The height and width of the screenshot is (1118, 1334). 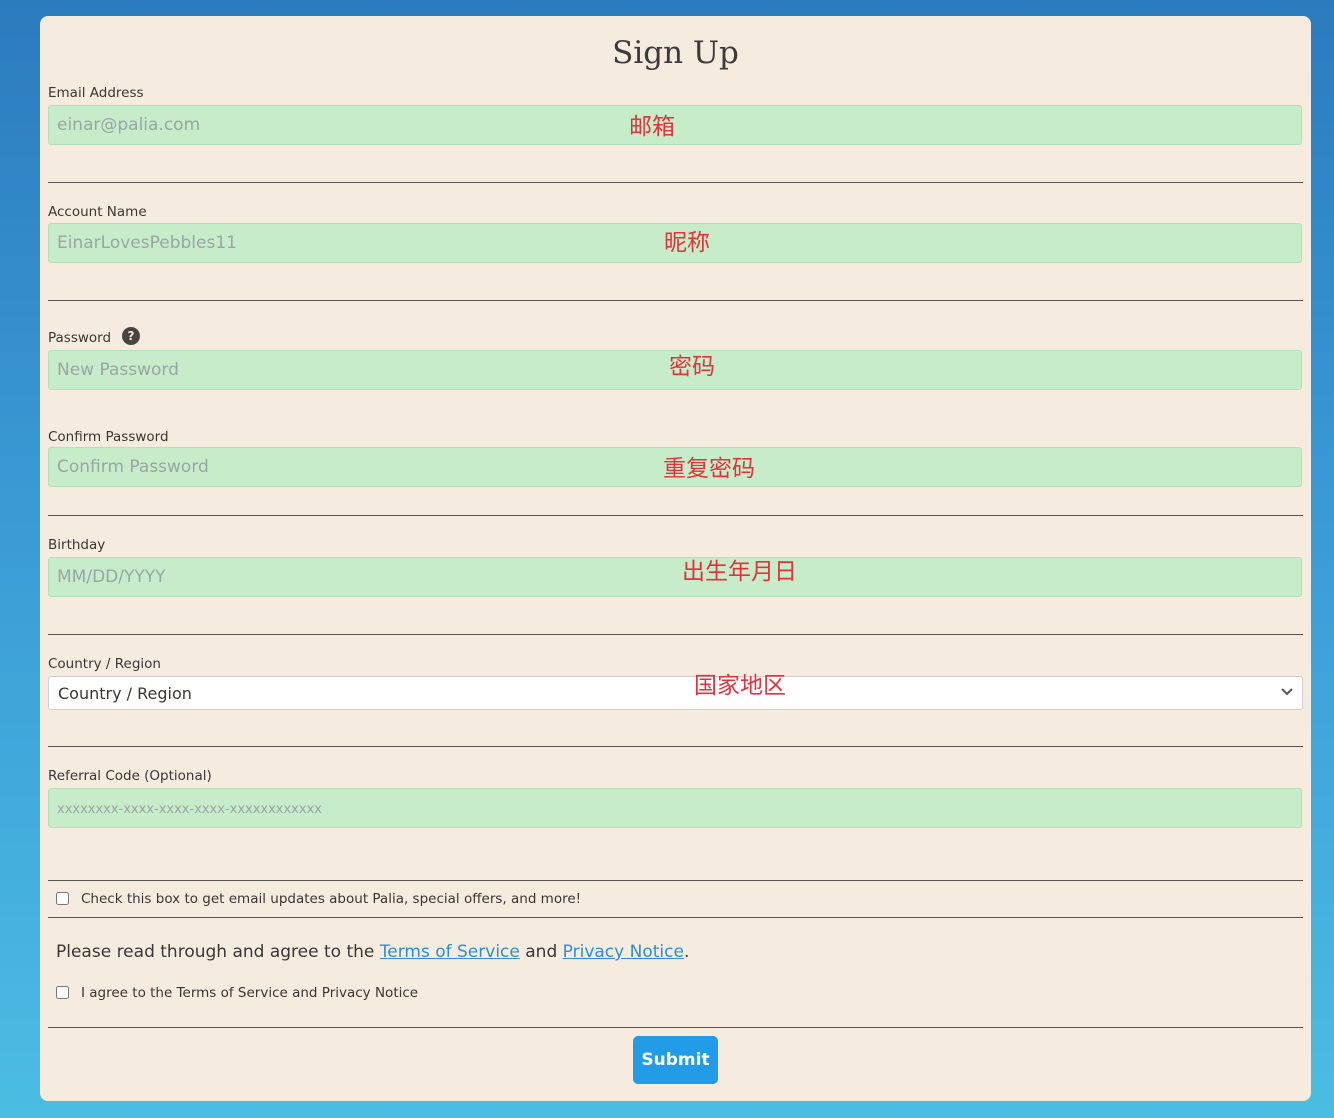 I want to click on agree-terms-checkbox, so click(x=62, y=992).